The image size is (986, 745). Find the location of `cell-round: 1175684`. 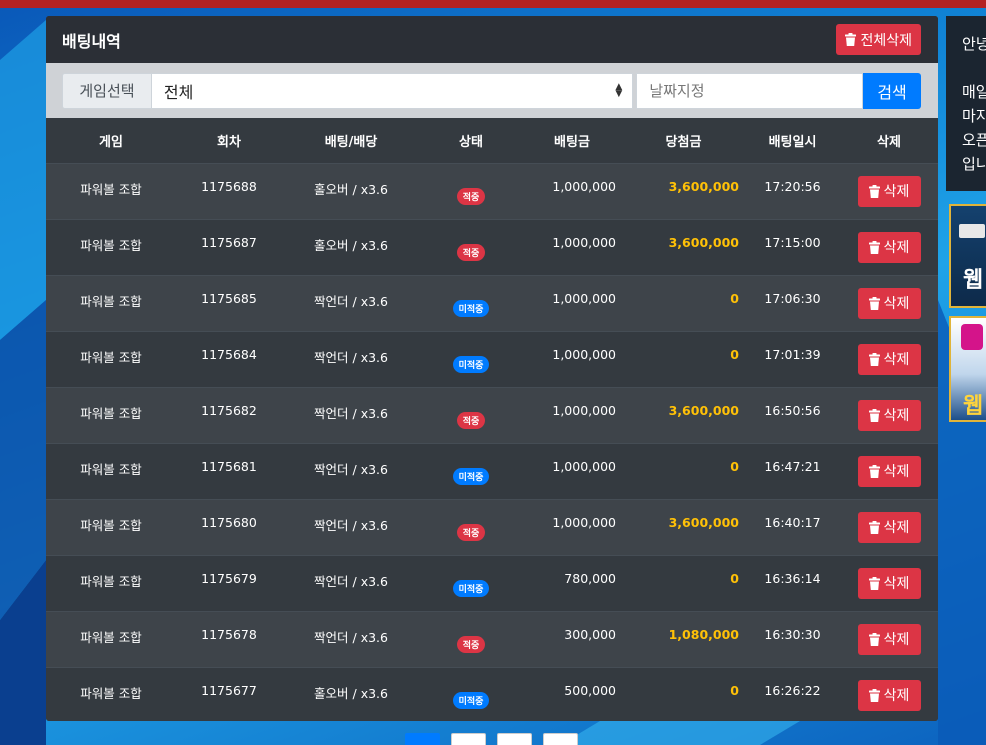

cell-round: 1175684 is located at coordinates (229, 358).